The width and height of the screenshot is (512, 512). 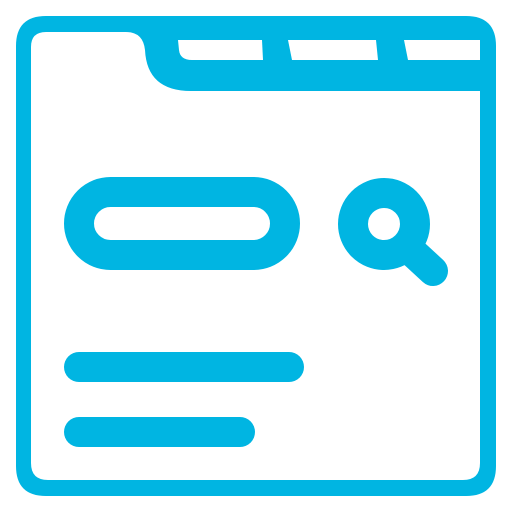 I want to click on search-field-icon, so click(x=182, y=223).